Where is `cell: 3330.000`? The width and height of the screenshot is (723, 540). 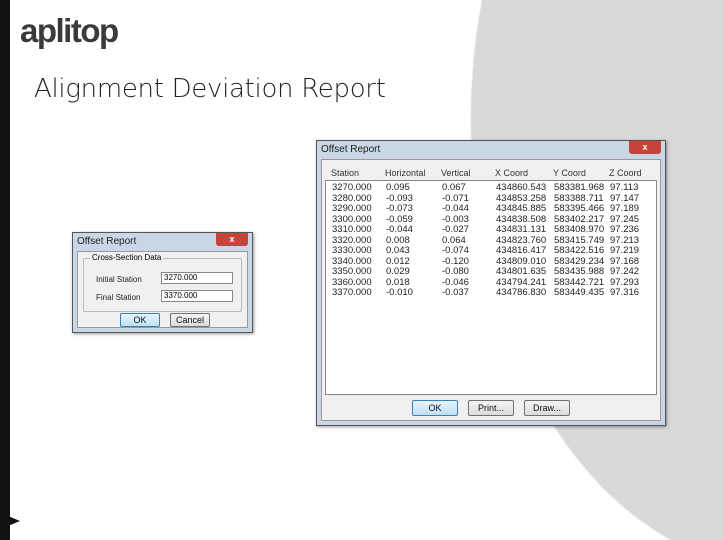 cell: 3330.000 is located at coordinates (352, 250).